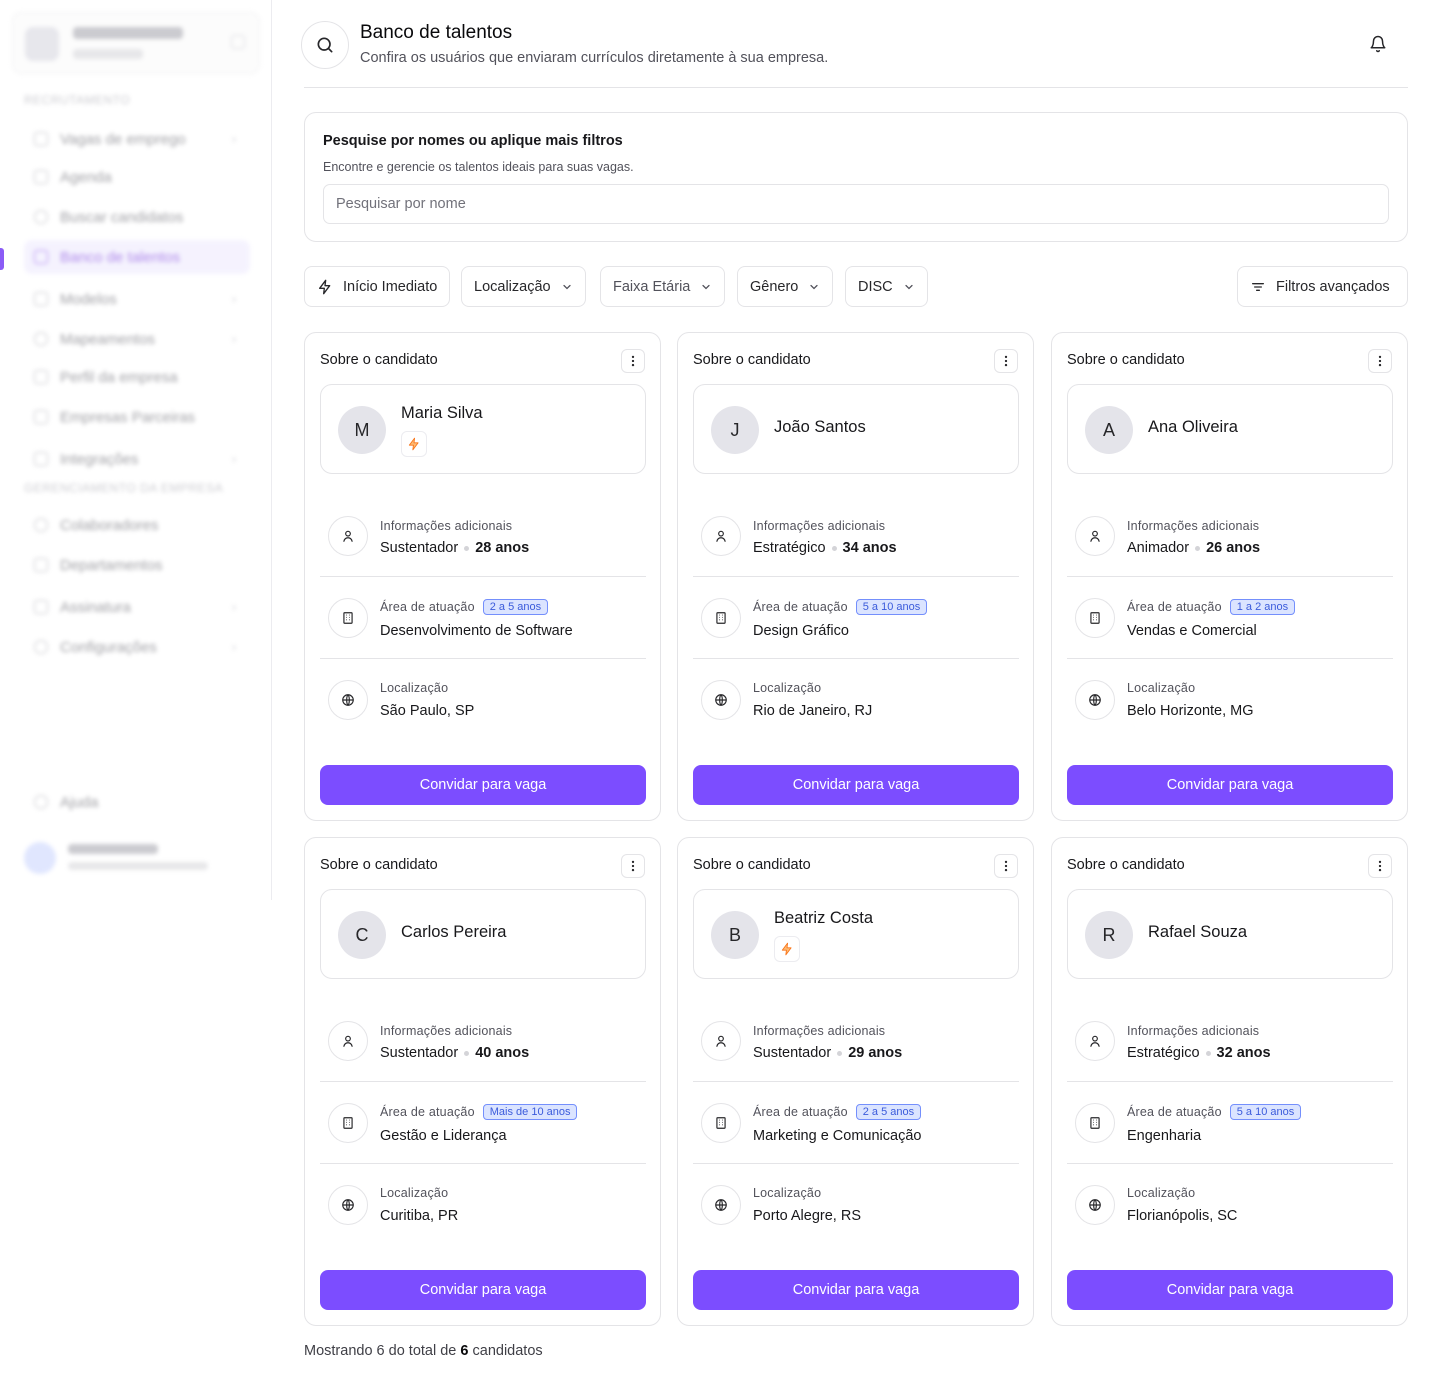 The image size is (1440, 1378). Describe the element at coordinates (41, 565) in the screenshot. I see `department-icon` at that location.